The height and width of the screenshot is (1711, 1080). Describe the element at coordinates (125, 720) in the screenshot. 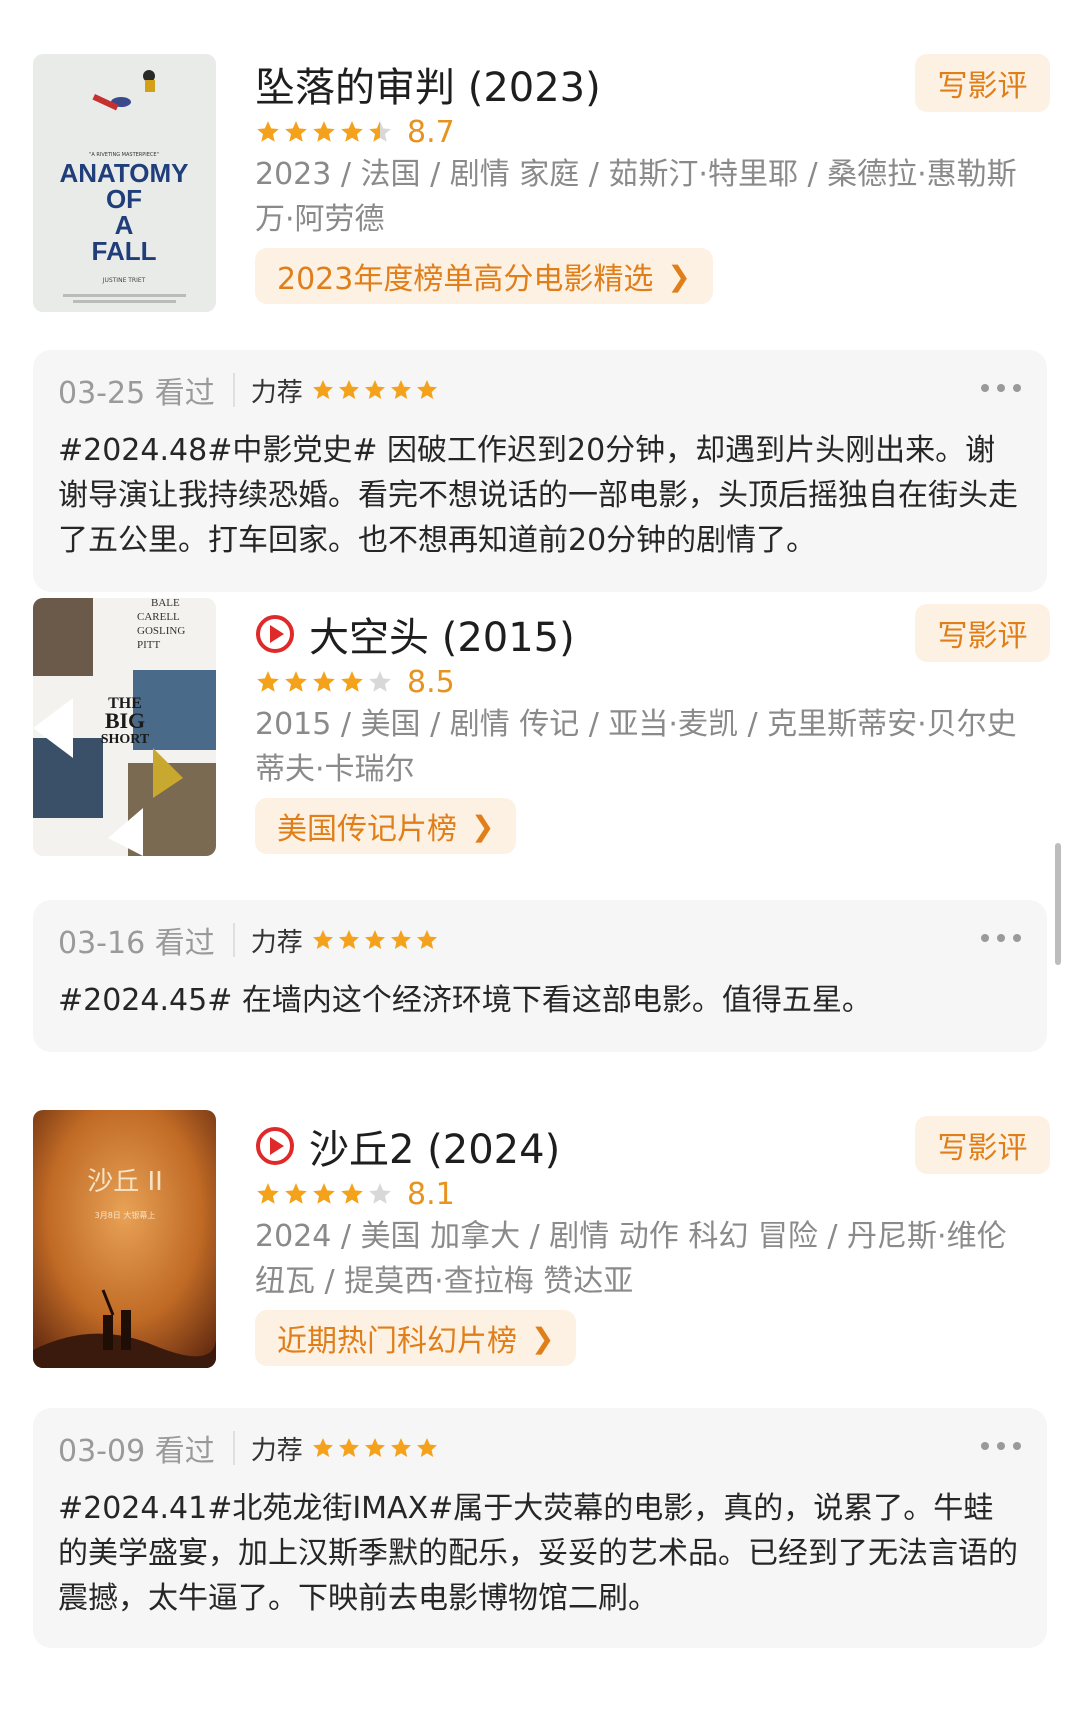

I see `poster-title-line: BIG` at that location.